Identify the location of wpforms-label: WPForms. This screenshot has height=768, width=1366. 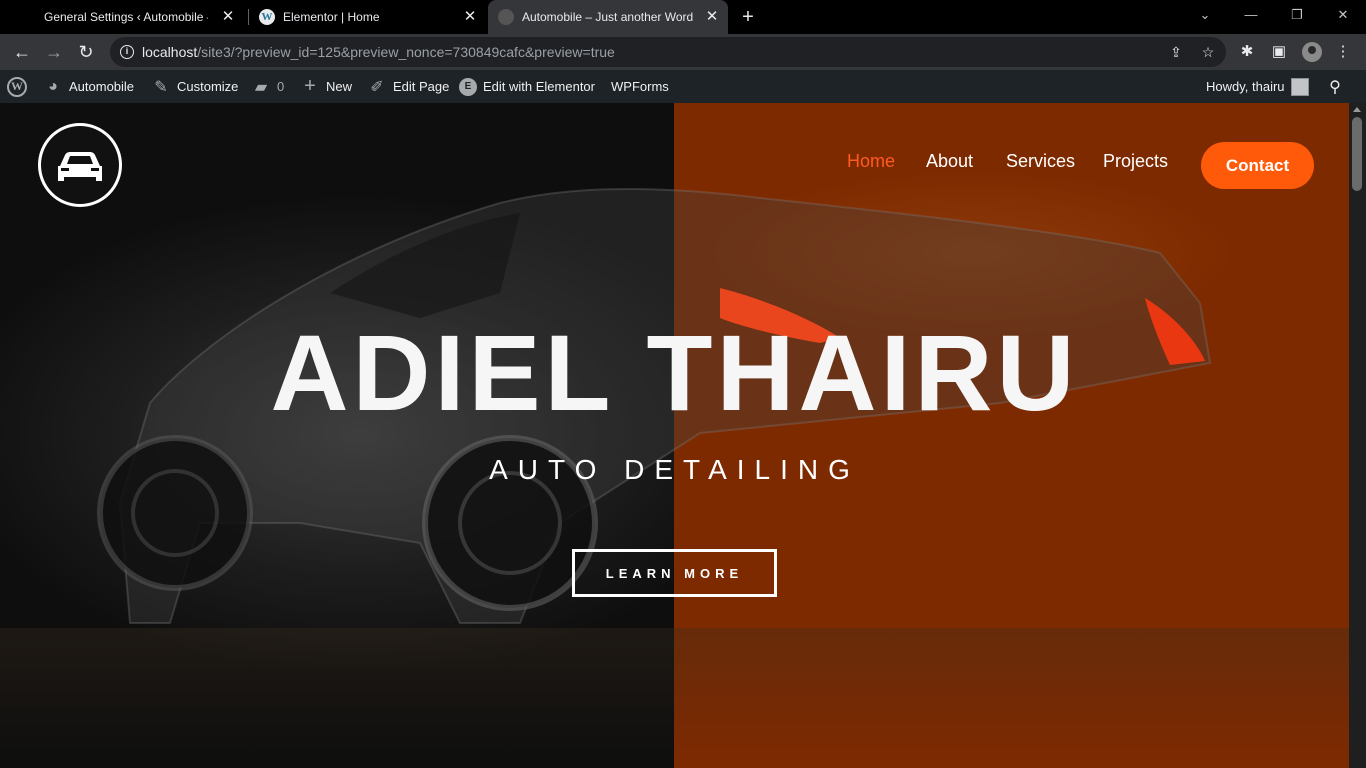
(640, 86).